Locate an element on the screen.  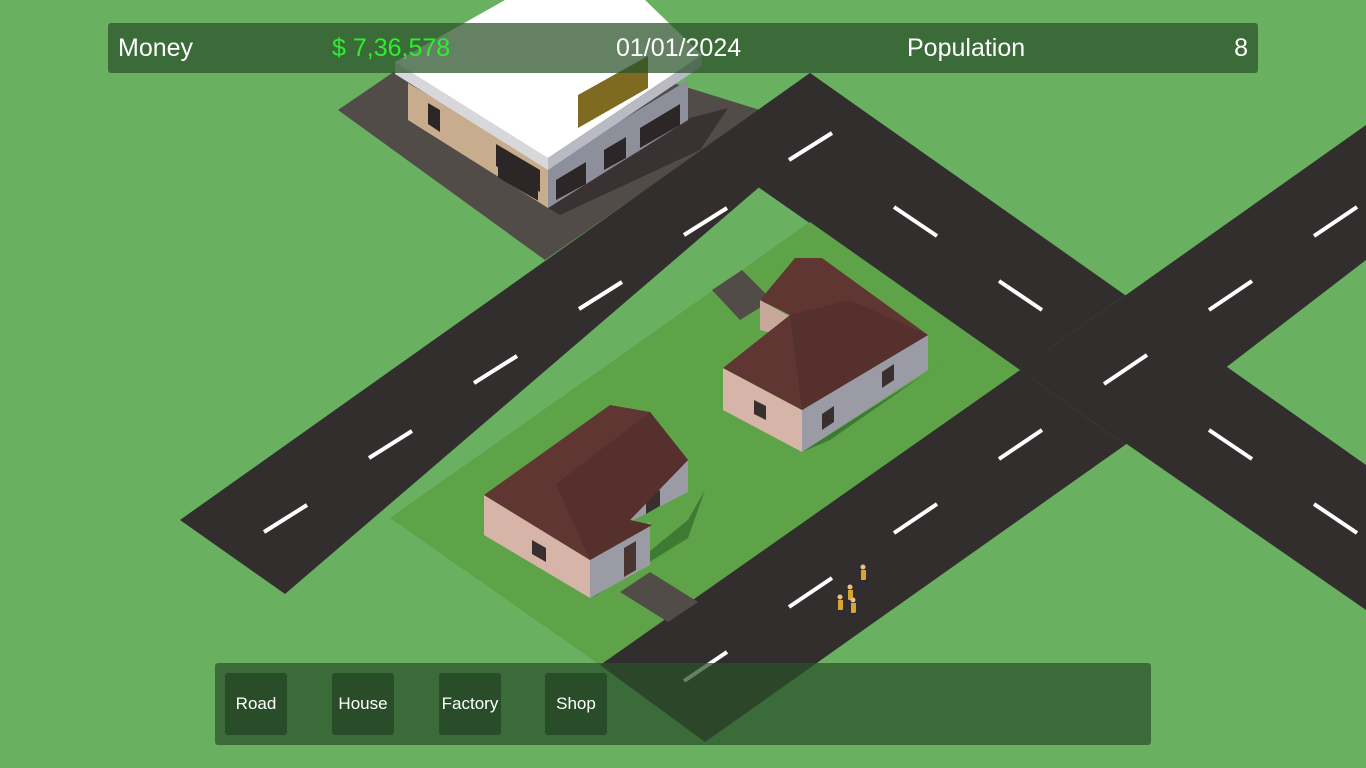
shop-button: Shop is located at coordinates (576, 704).